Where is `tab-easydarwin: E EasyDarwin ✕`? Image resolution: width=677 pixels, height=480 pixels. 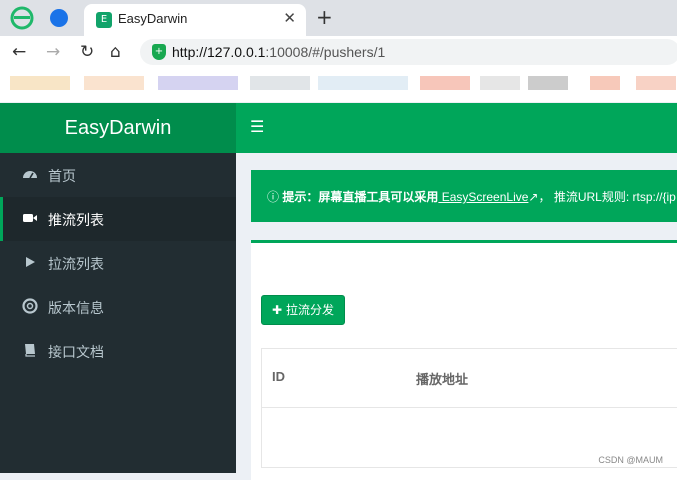
tab-easydarwin: E EasyDarwin ✕ is located at coordinates (195, 20).